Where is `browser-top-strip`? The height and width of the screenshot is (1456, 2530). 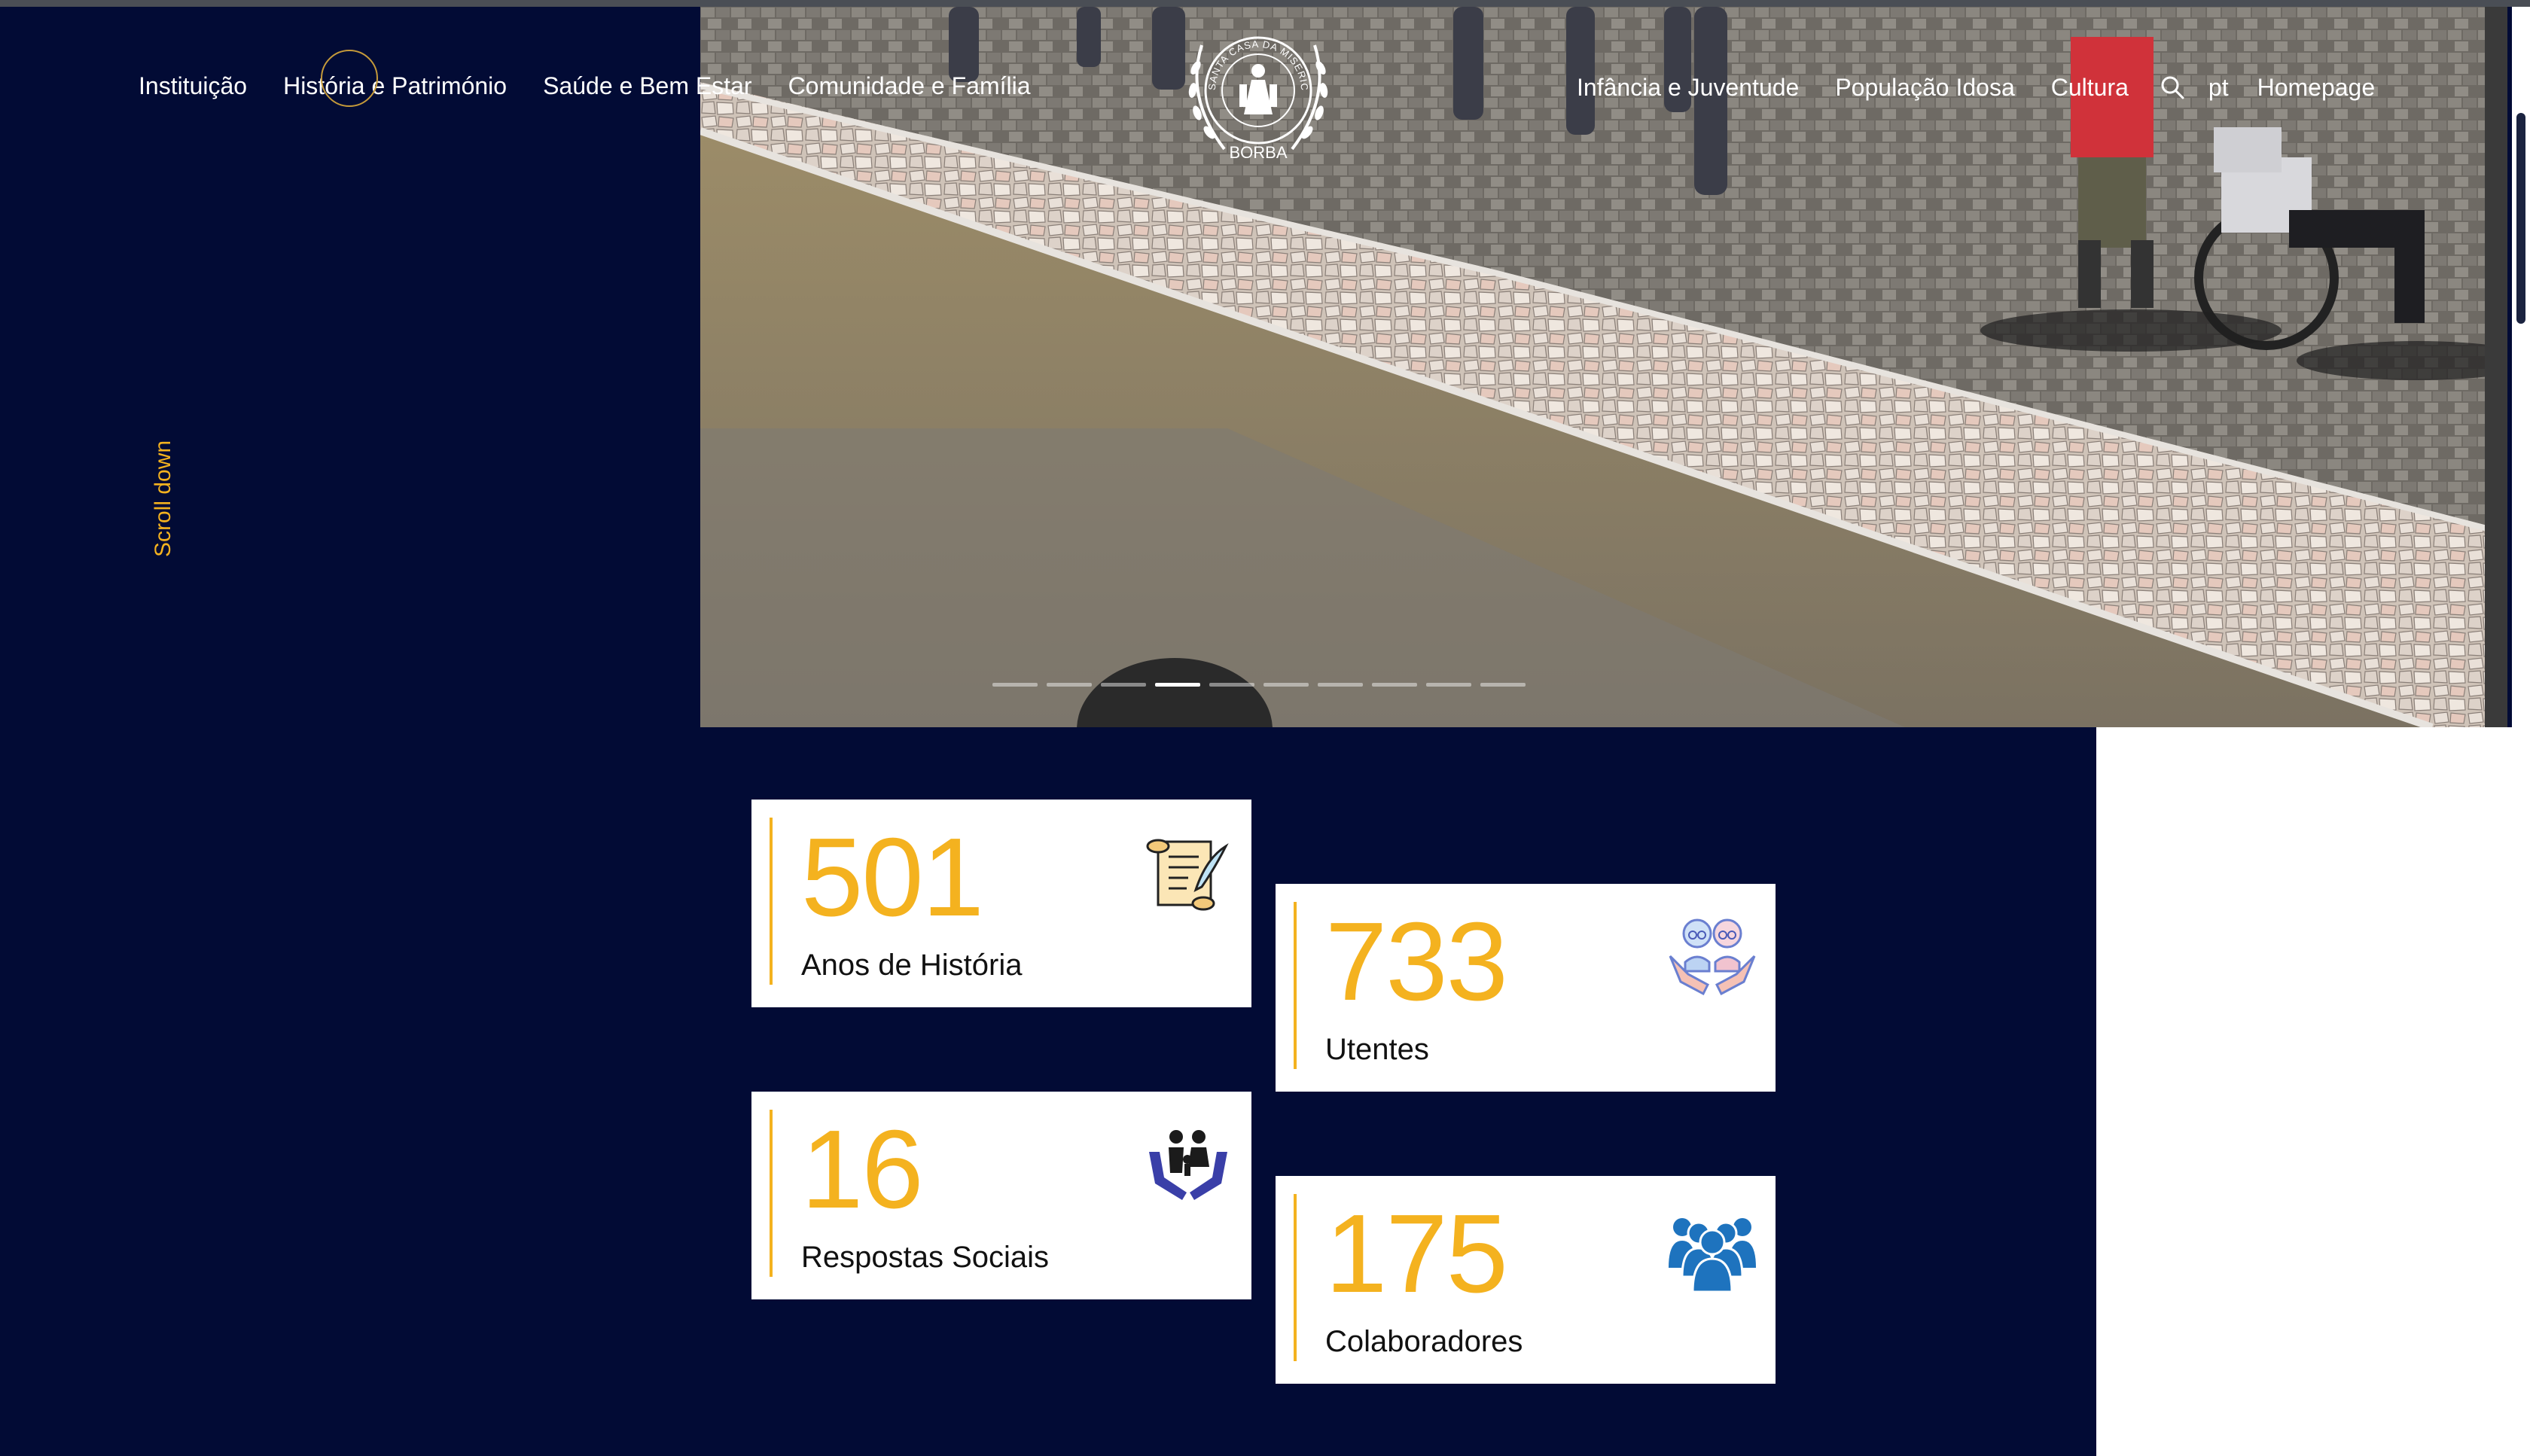 browser-top-strip is located at coordinates (1265, 3).